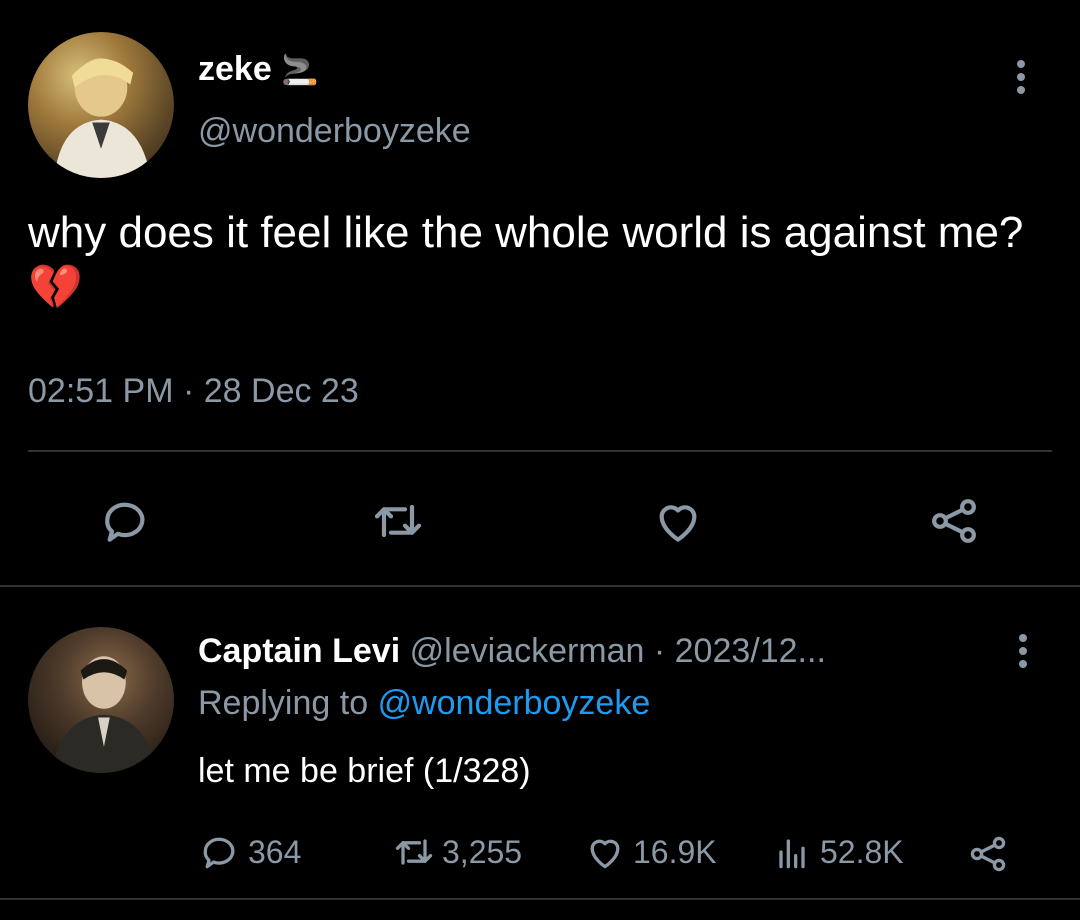 The height and width of the screenshot is (920, 1080). Describe the element at coordinates (792, 854) in the screenshot. I see `views-icon` at that location.